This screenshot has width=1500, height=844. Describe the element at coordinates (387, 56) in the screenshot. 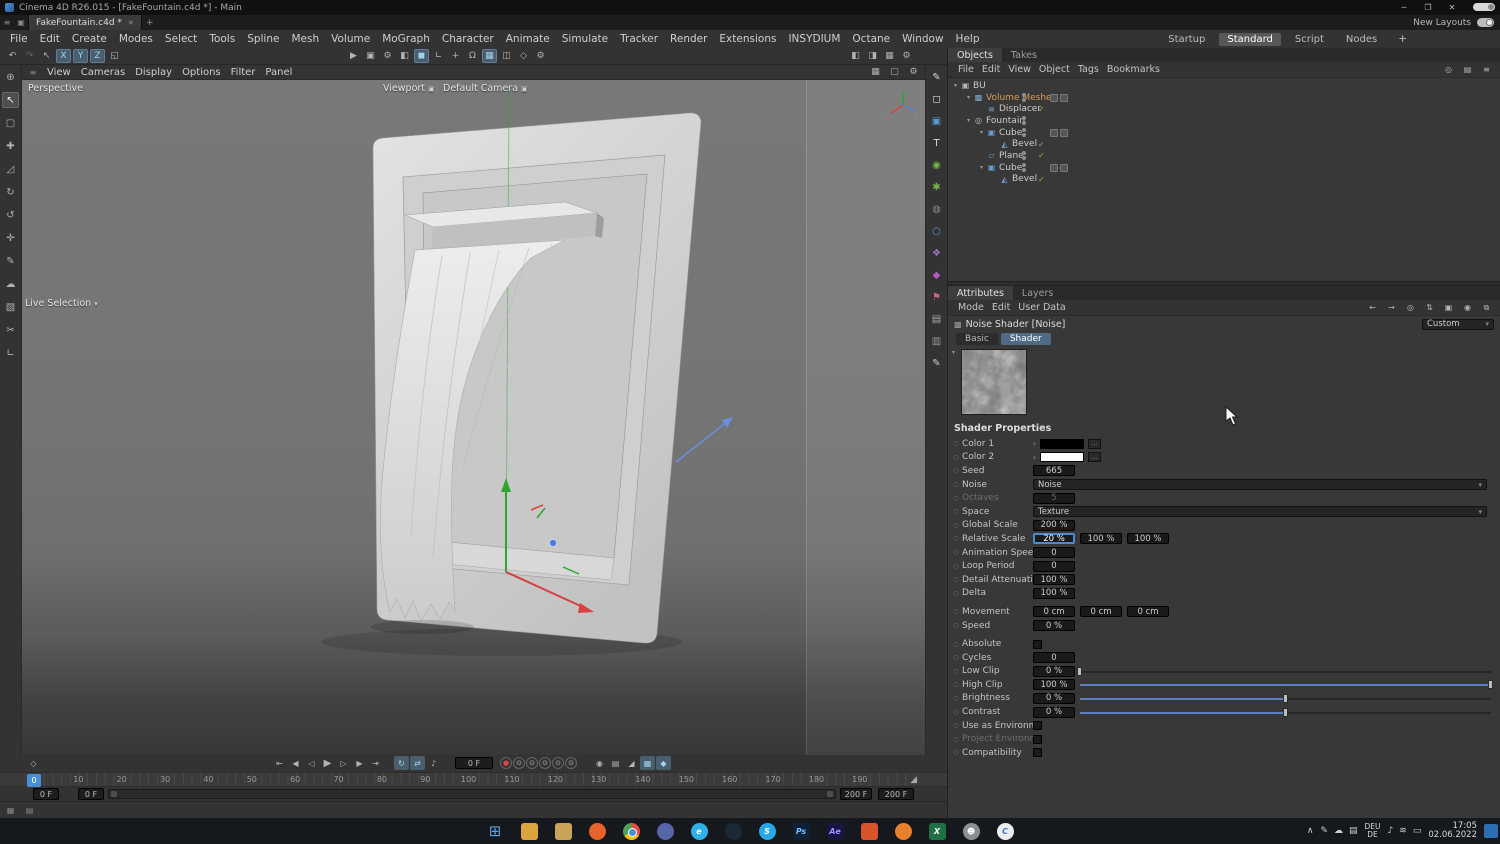

I see `render-settings-icon: ⚙` at that location.